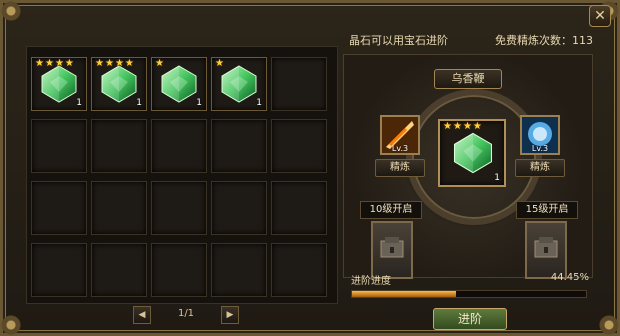  I want to click on equipped-gem-slot: ★ ★ ★ ★ 1, so click(472, 153).